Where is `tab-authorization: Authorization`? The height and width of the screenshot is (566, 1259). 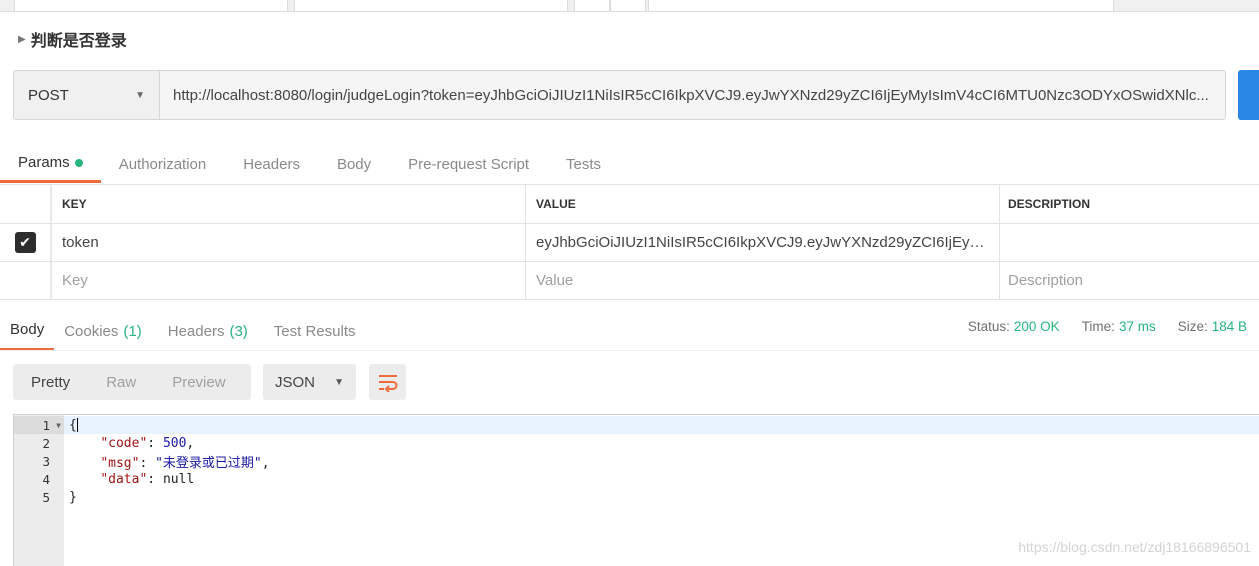 tab-authorization: Authorization is located at coordinates (163, 164).